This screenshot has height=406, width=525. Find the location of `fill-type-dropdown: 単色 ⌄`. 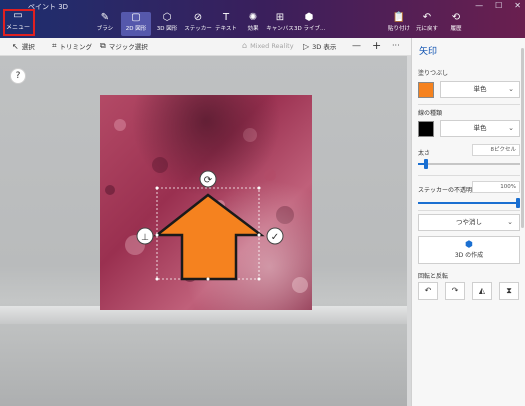

fill-type-dropdown: 単色 ⌄ is located at coordinates (480, 89).